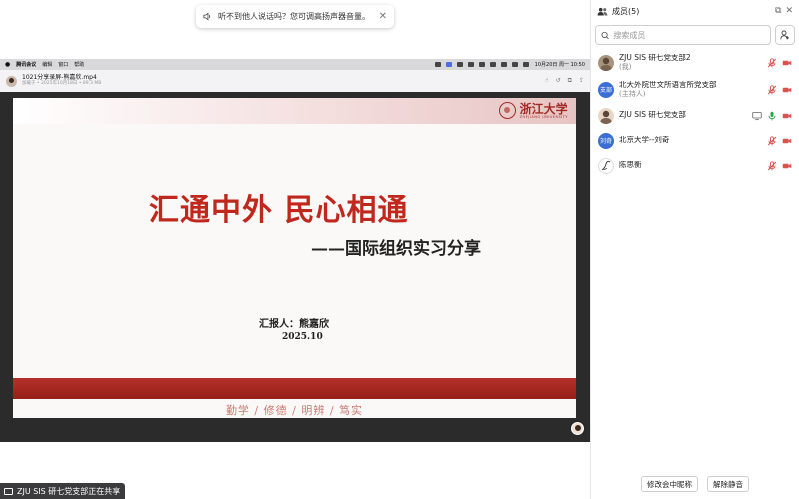 This screenshot has width=799, height=499. What do you see at coordinates (602, 11) in the screenshot?
I see `members-icon` at bounding box center [602, 11].